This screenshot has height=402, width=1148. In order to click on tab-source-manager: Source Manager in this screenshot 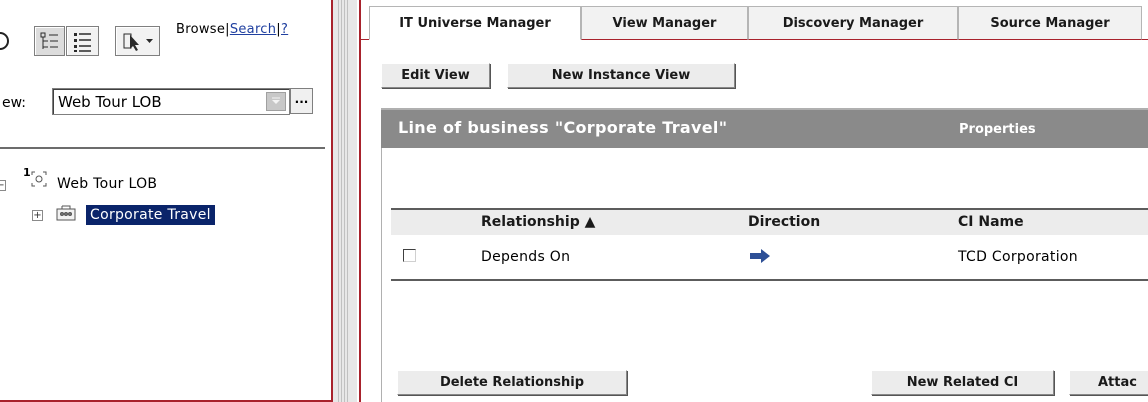, I will do `click(1050, 23)`.